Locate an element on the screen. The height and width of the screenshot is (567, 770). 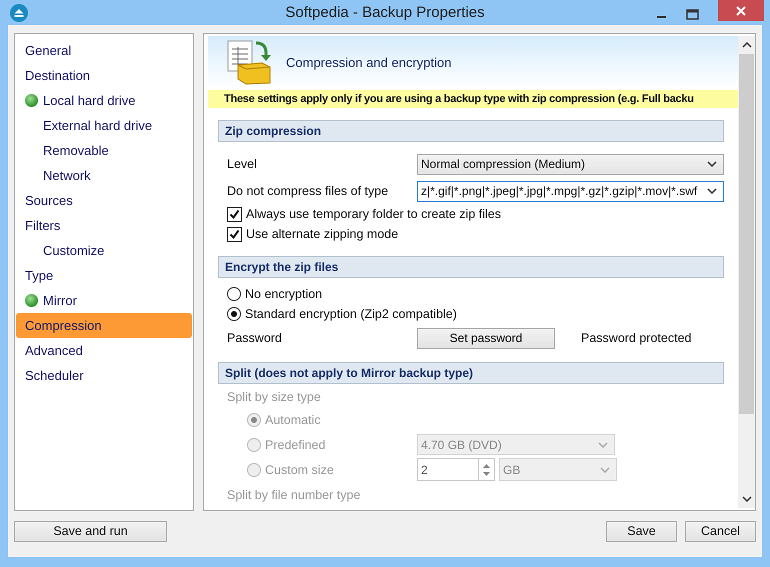
save-and-run-button: Save and run is located at coordinates (90, 531).